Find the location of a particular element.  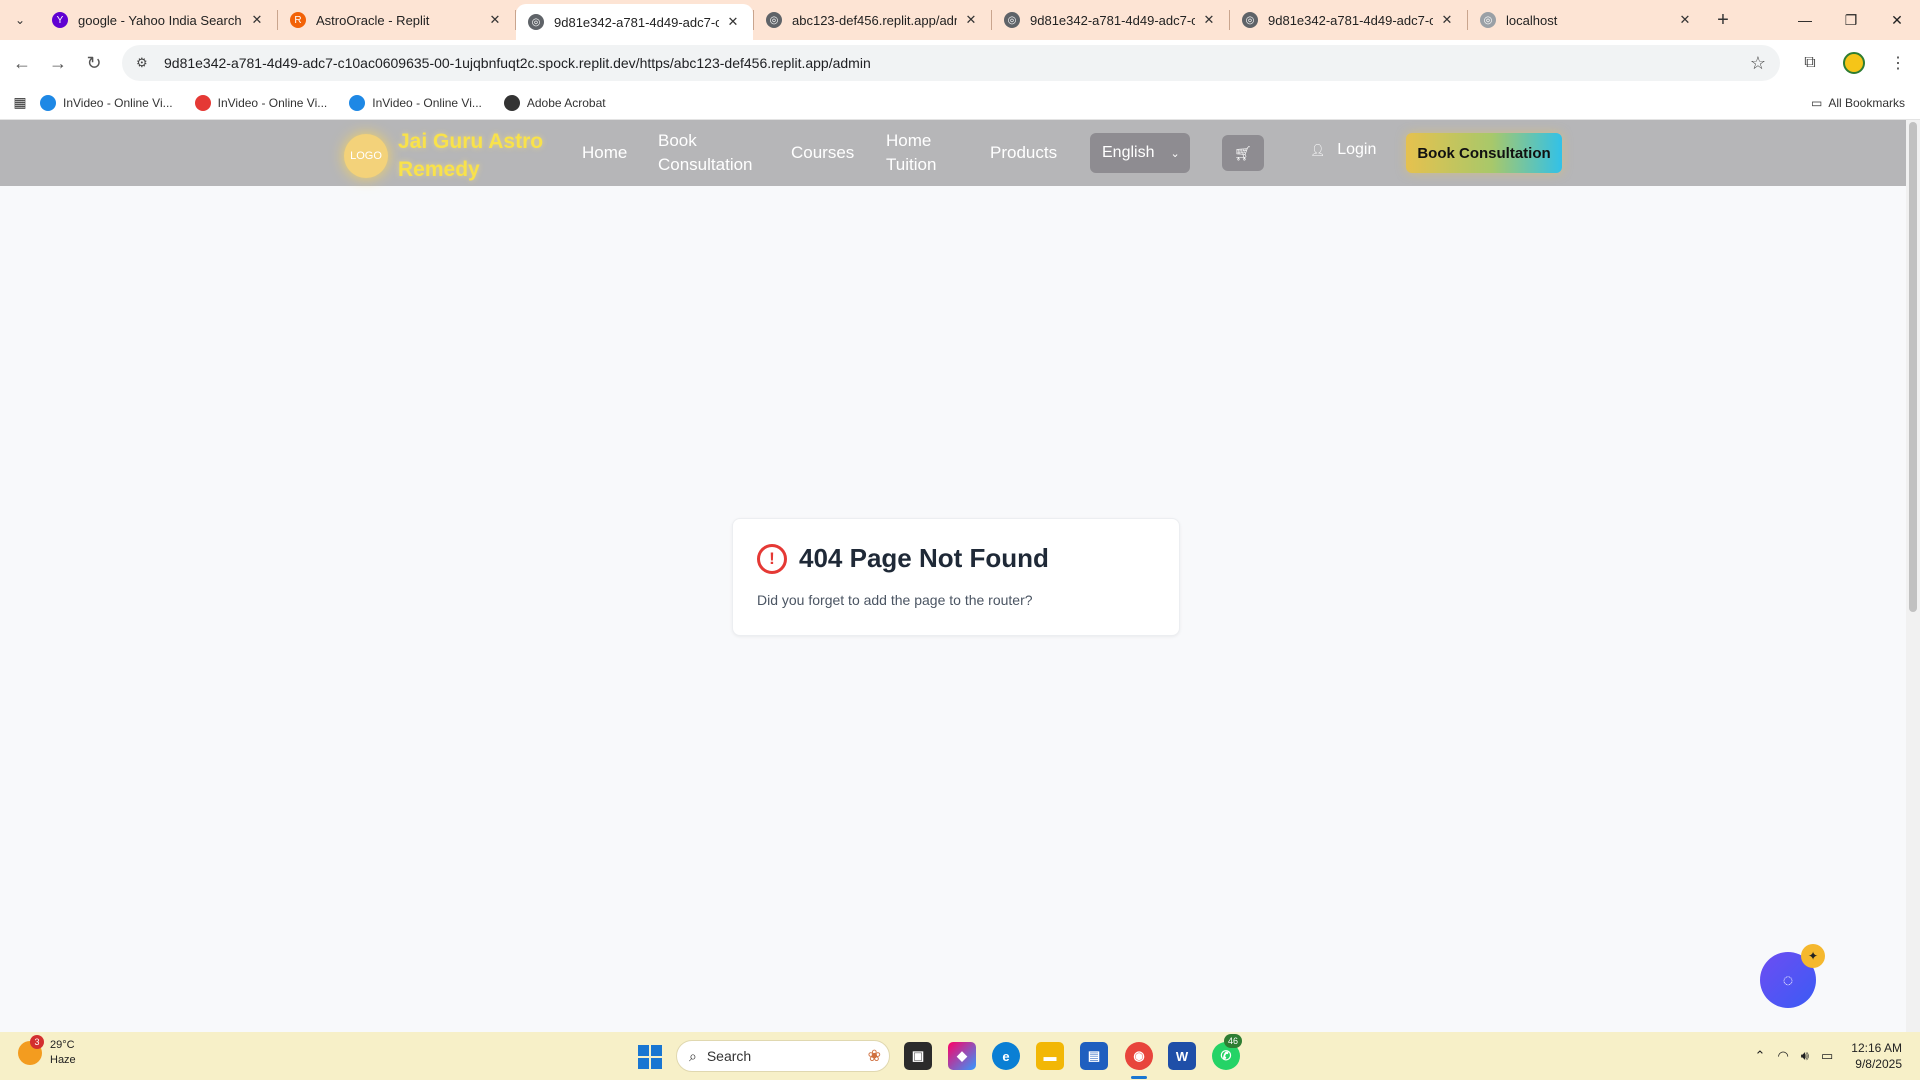

nav-book-consultation: Book Consultation is located at coordinates (708, 153).